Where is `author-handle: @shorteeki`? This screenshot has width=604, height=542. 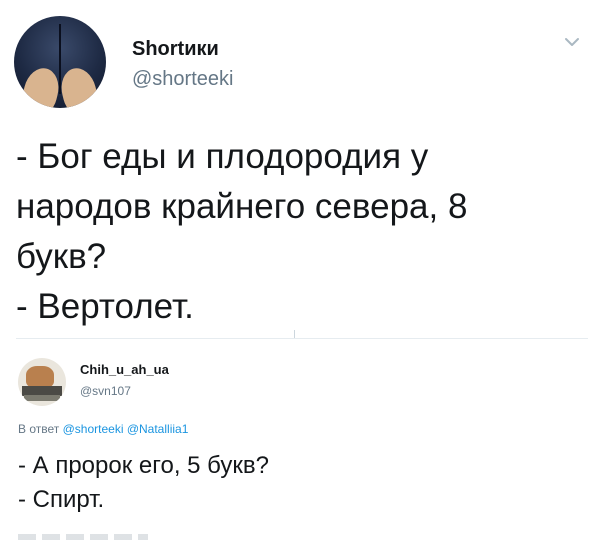 author-handle: @shorteeki is located at coordinates (182, 79).